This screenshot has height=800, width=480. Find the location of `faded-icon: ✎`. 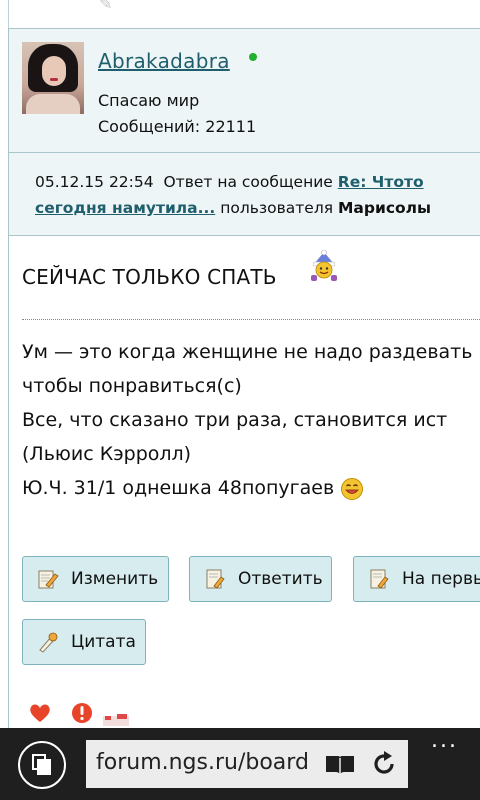

faded-icon: ✎ is located at coordinates (106, 6).